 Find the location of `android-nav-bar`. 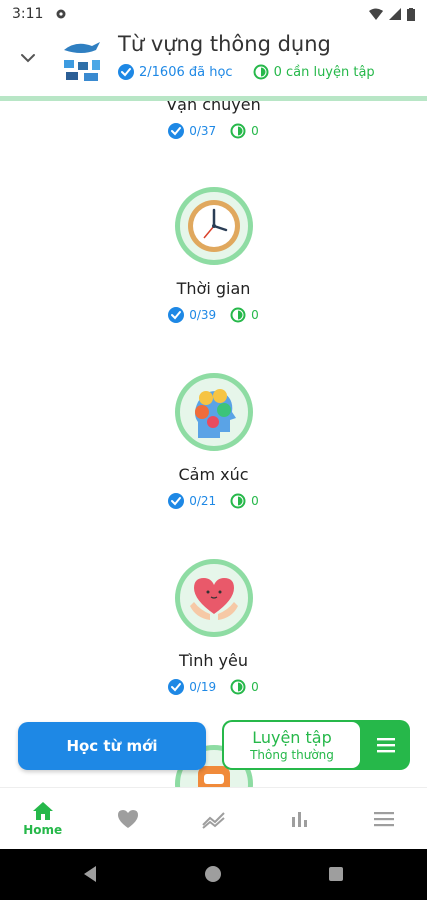

android-nav-bar is located at coordinates (213, 874).